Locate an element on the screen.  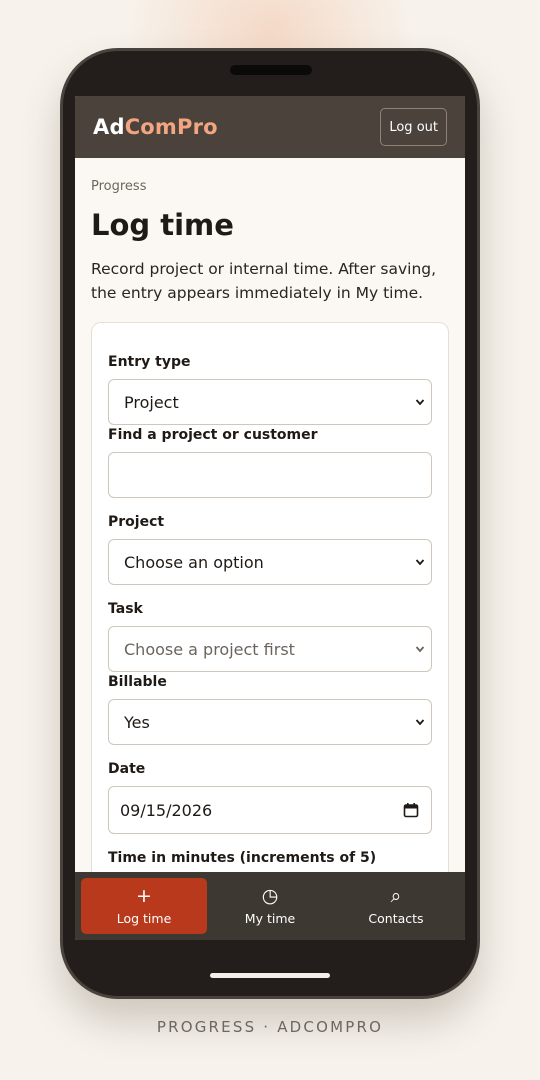
top-bar: AdComPro Log out is located at coordinates (270, 127).